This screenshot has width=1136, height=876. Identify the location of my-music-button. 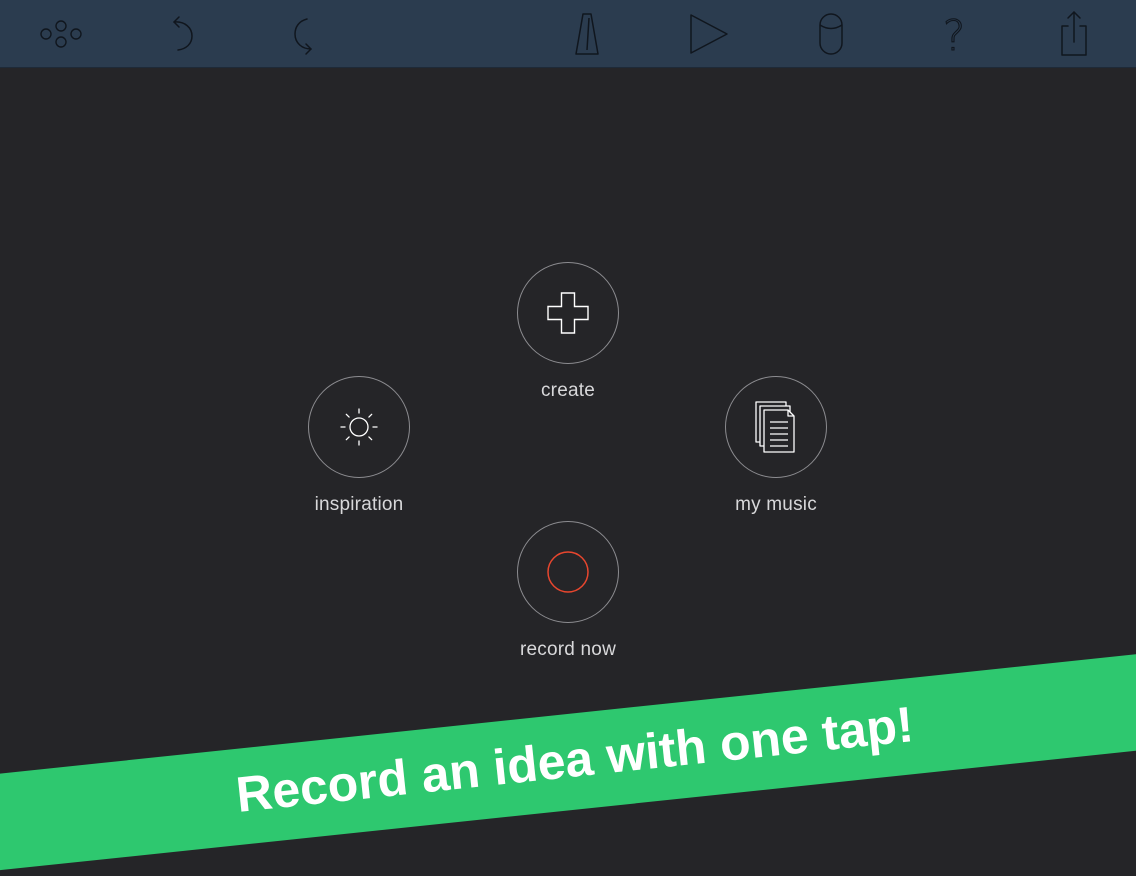
(776, 427).